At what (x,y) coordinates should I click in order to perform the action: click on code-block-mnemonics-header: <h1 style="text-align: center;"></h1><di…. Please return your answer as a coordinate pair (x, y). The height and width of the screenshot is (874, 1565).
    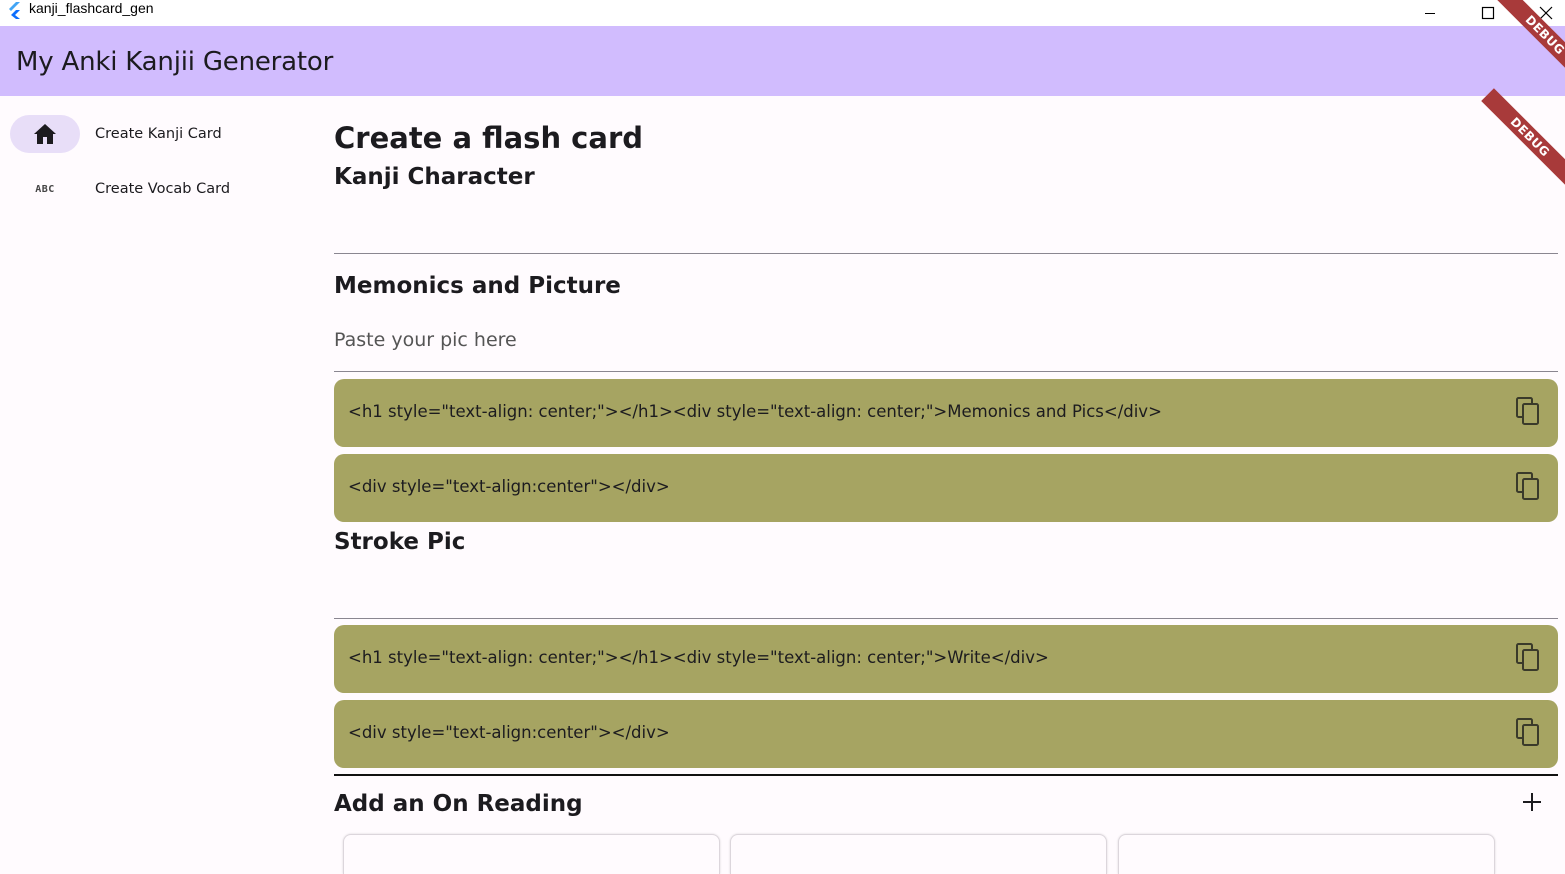
    Looking at the image, I should click on (946, 413).